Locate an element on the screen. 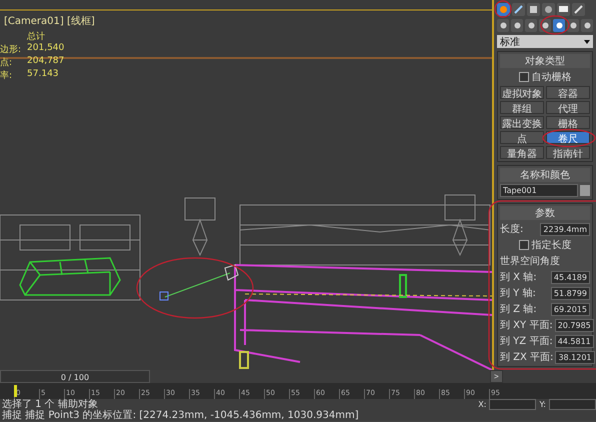  time-slider-thumb: 0 / 100 is located at coordinates (75, 376).